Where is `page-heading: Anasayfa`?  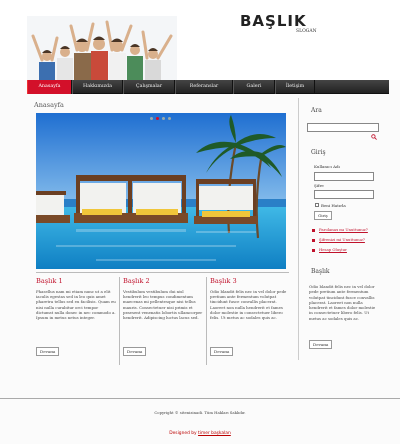
page-heading: Anasayfa is located at coordinates (49, 105).